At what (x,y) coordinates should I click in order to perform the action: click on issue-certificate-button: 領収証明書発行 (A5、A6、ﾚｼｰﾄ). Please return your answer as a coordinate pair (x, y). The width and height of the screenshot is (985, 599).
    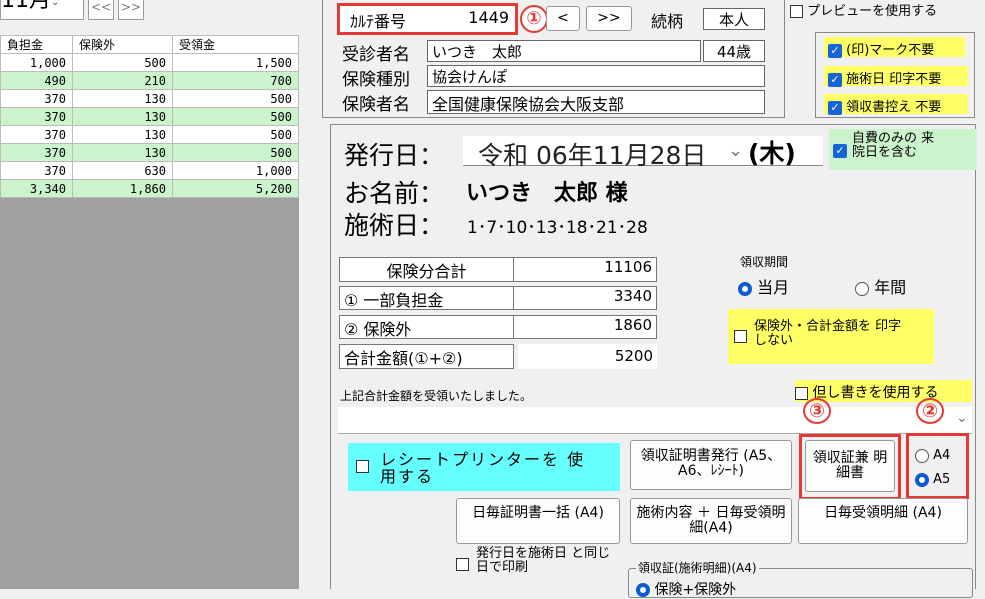
    Looking at the image, I should click on (711, 465).